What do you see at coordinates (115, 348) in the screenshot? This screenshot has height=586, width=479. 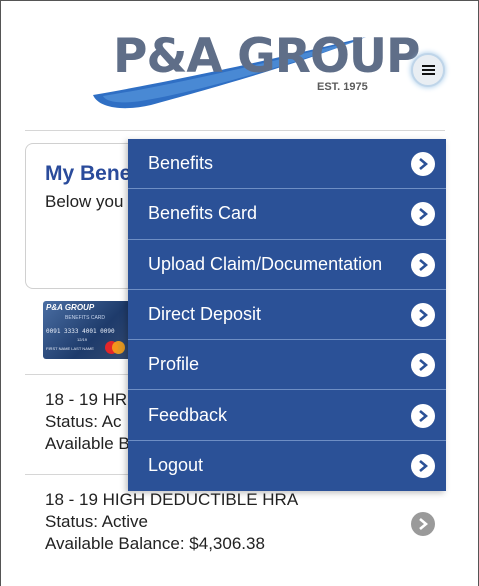 I see `mastercard-icon` at bounding box center [115, 348].